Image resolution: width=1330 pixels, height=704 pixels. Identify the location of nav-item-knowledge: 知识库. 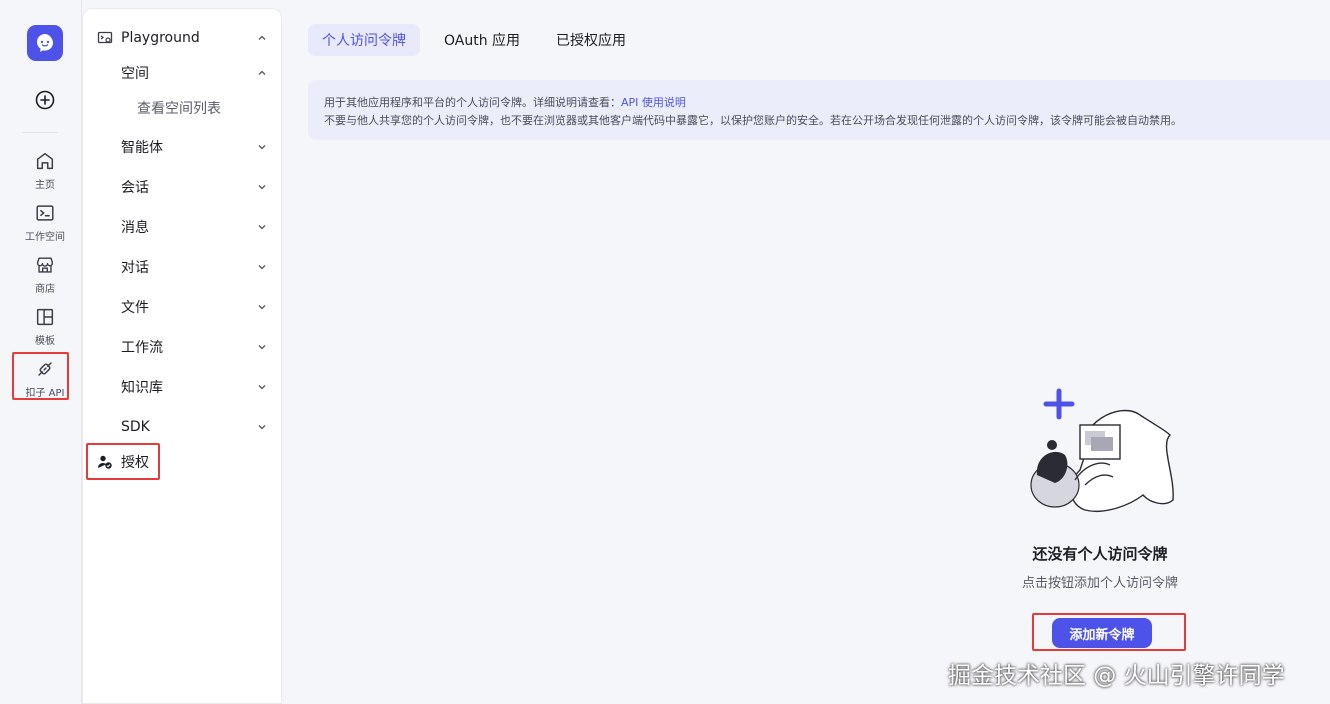
(183, 387).